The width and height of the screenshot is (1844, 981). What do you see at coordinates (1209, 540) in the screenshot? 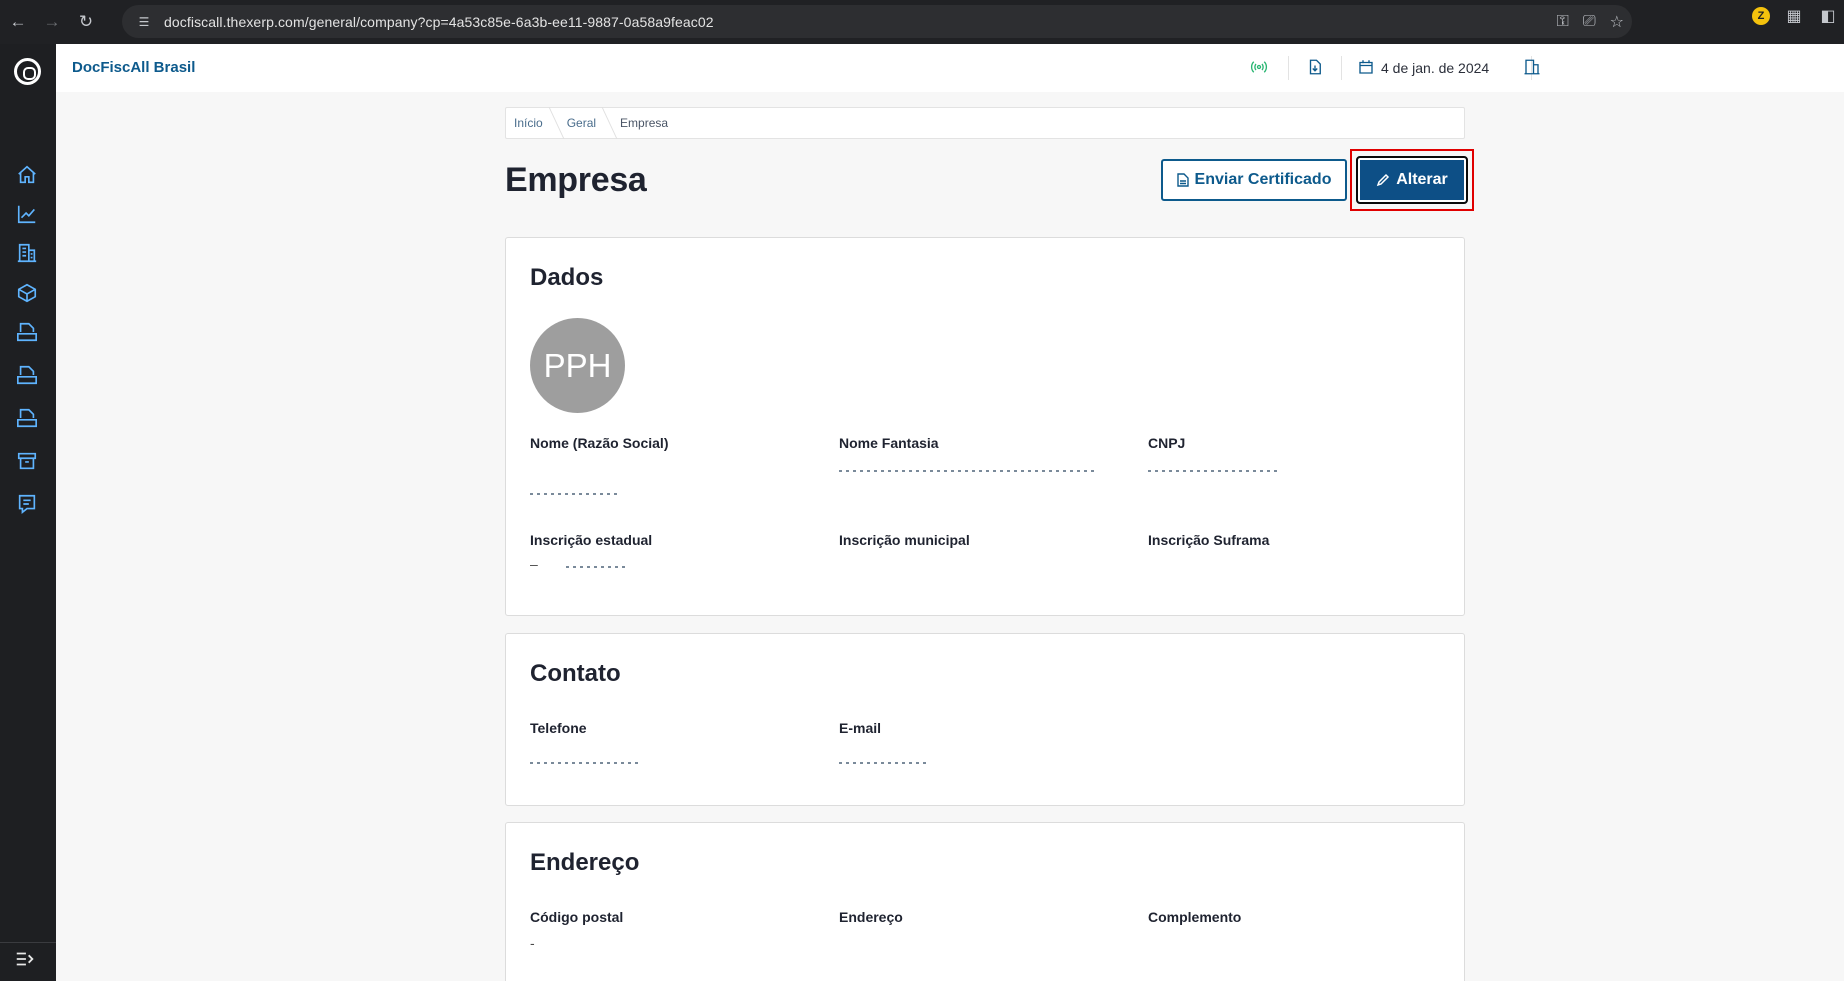
I see `label-inscricao-suframa: Inscrição Suframa` at bounding box center [1209, 540].